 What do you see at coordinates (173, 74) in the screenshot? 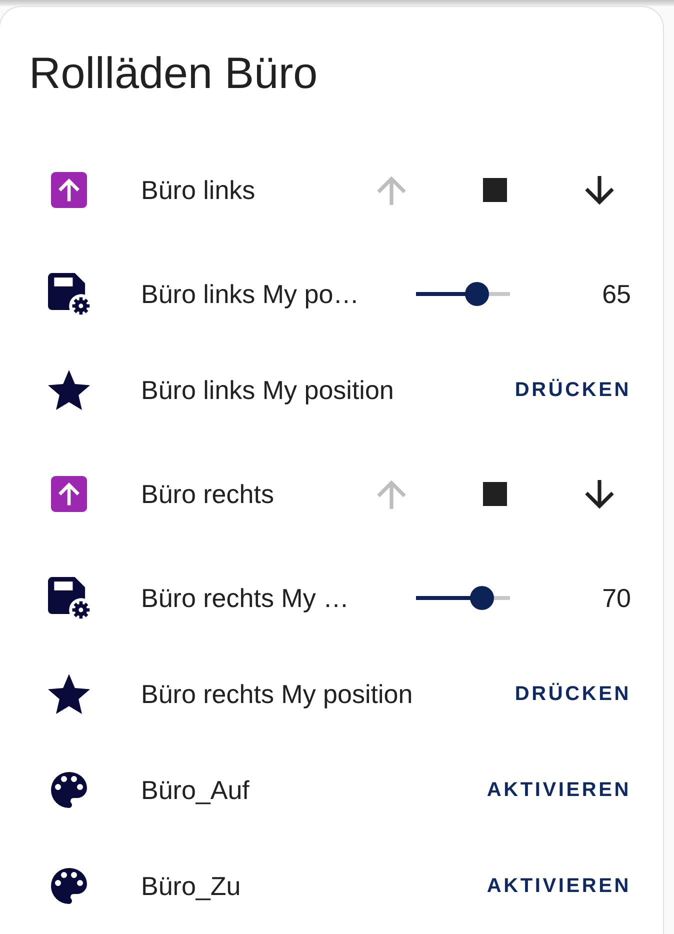
I see `card-title: Rollläden Büro` at bounding box center [173, 74].